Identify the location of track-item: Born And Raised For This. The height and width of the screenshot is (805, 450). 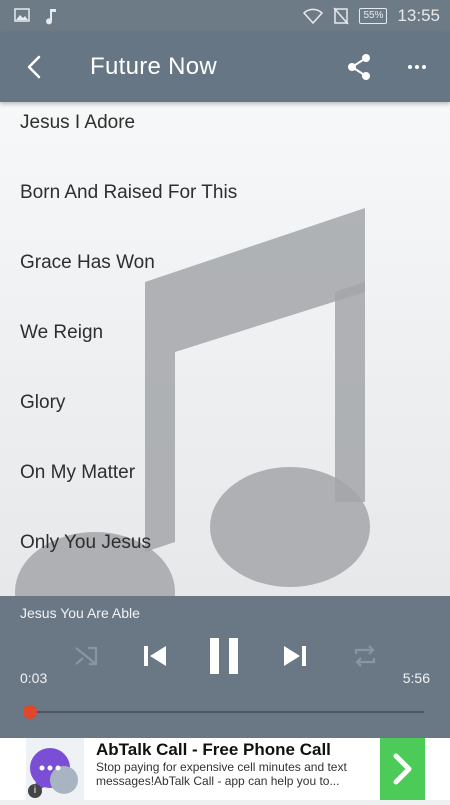
(225, 200).